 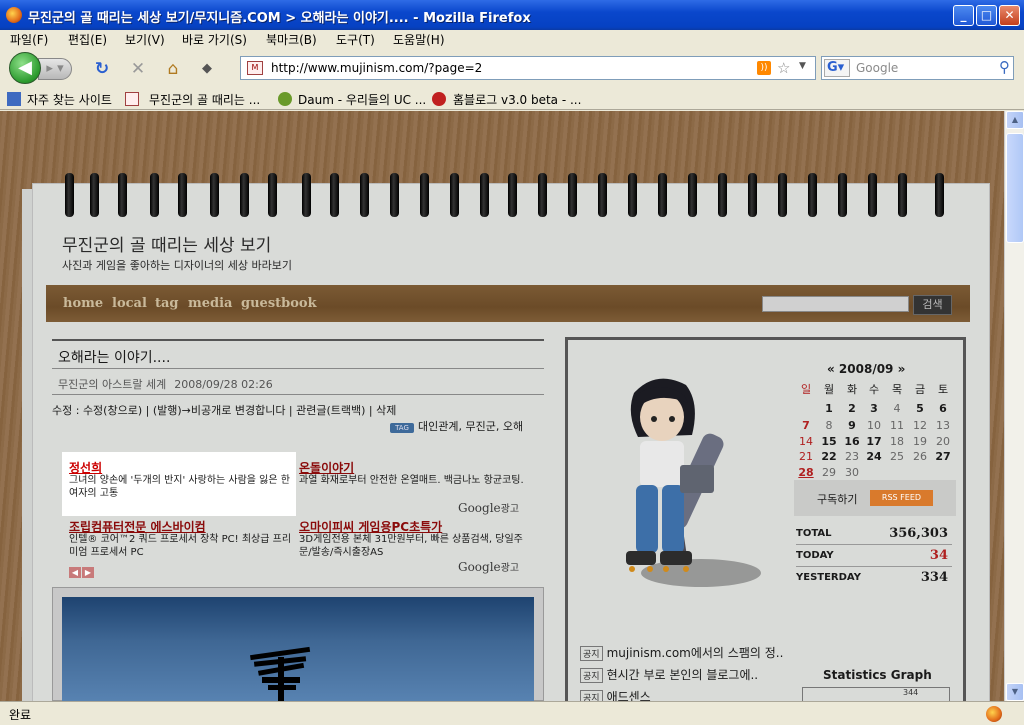 What do you see at coordinates (210, 303) in the screenshot?
I see `nav-media: media` at bounding box center [210, 303].